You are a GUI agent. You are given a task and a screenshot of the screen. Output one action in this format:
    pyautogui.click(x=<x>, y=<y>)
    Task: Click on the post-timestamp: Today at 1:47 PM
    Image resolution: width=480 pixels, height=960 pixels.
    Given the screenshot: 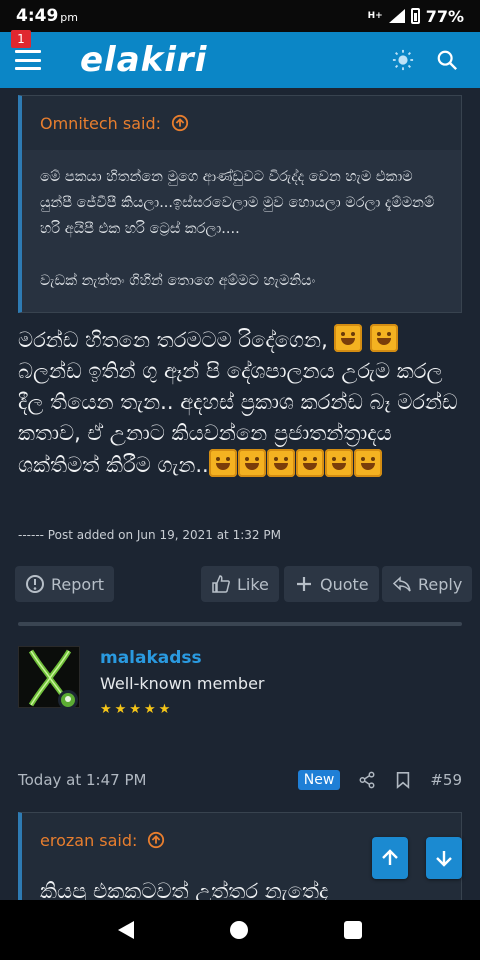 What is the action you would take?
    pyautogui.click(x=82, y=780)
    